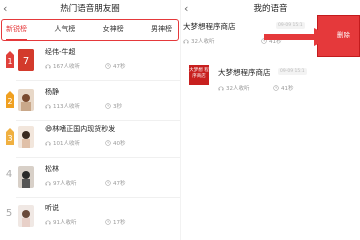 This screenshot has height=240, width=360. What do you see at coordinates (66, 107) in the screenshot?
I see `listen-count: 113人收听` at bounding box center [66, 107].